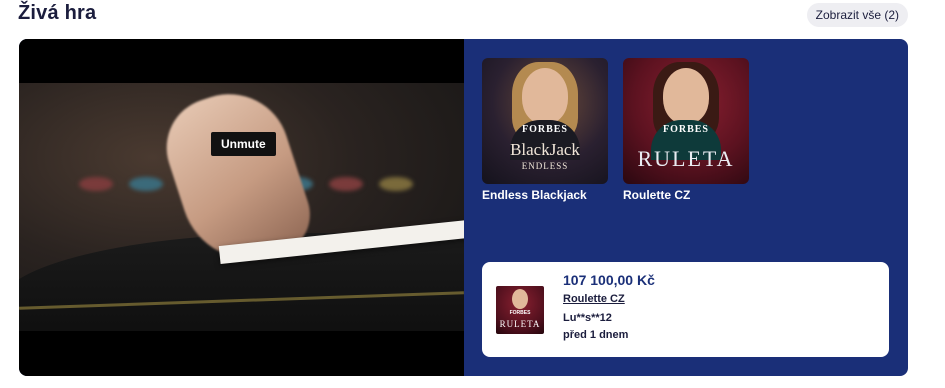 The height and width of the screenshot is (388, 945). I want to click on game-thumbnail: FORBES RULETA, so click(686, 121).